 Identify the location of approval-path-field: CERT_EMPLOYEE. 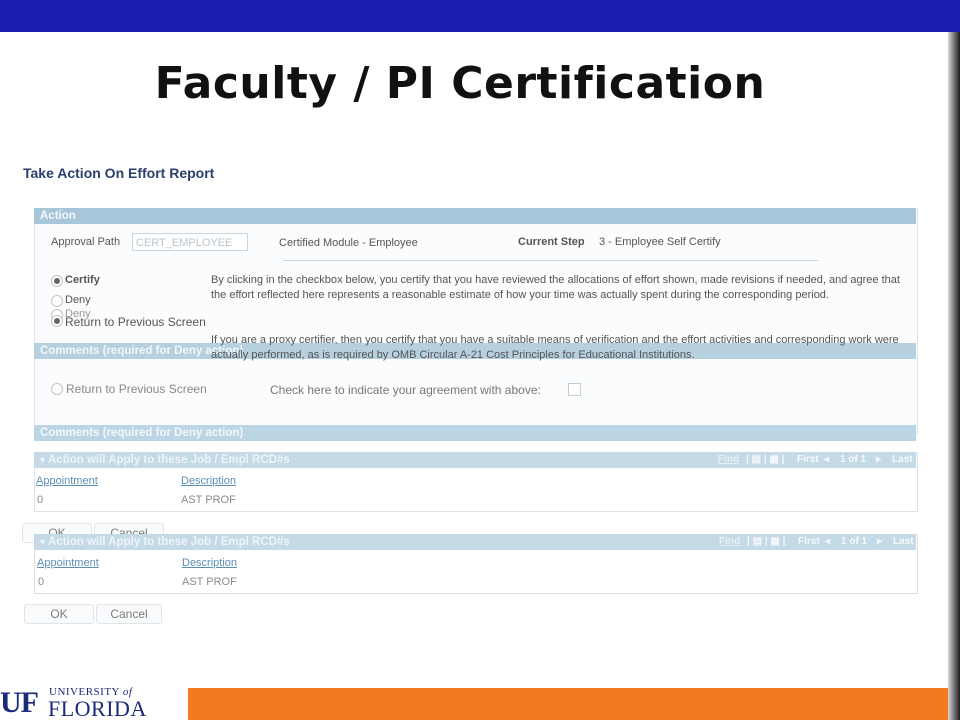
(190, 242).